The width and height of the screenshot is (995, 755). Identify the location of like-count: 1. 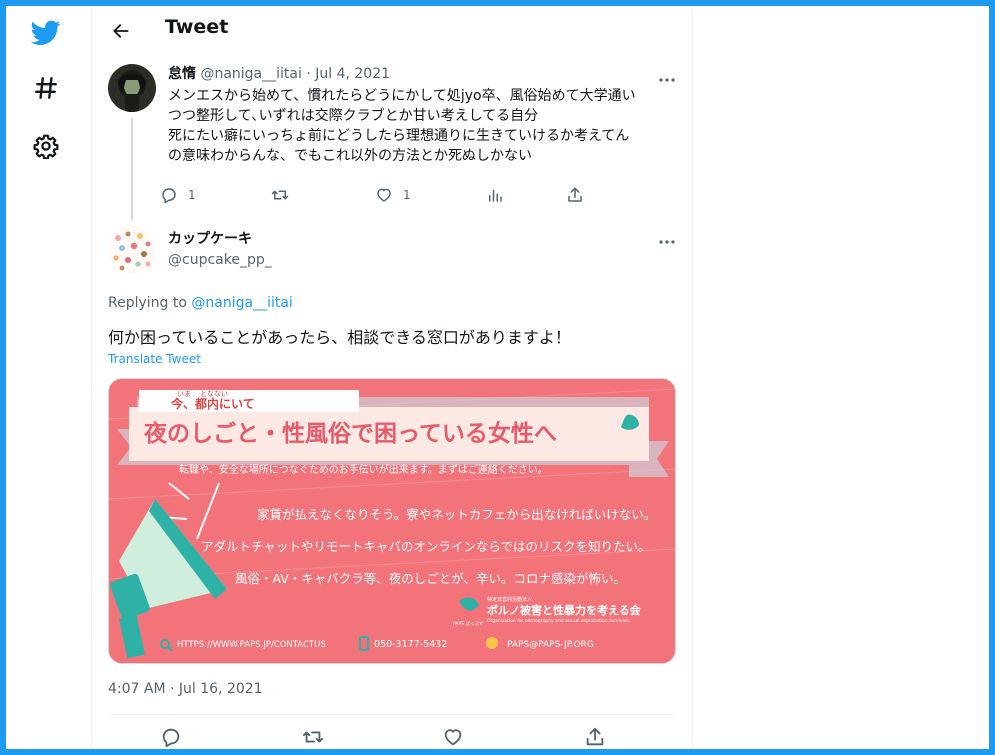
(407, 195).